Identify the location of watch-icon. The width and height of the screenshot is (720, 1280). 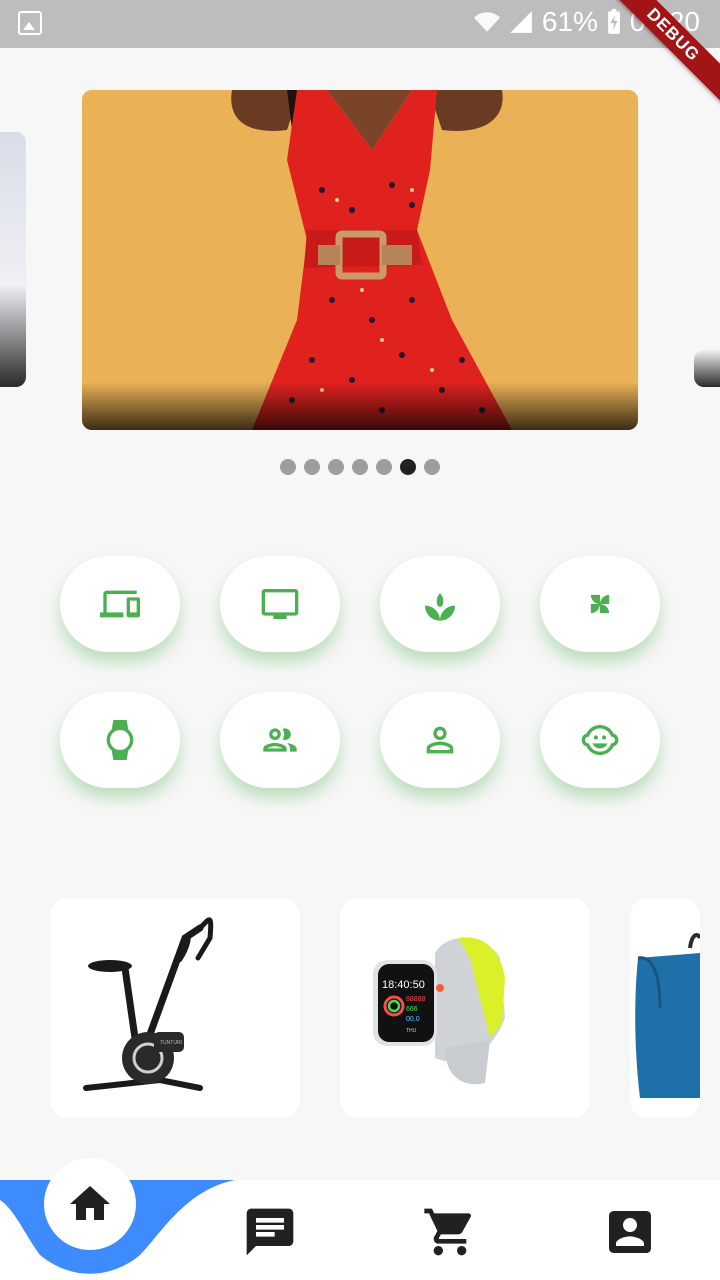
(120, 740).